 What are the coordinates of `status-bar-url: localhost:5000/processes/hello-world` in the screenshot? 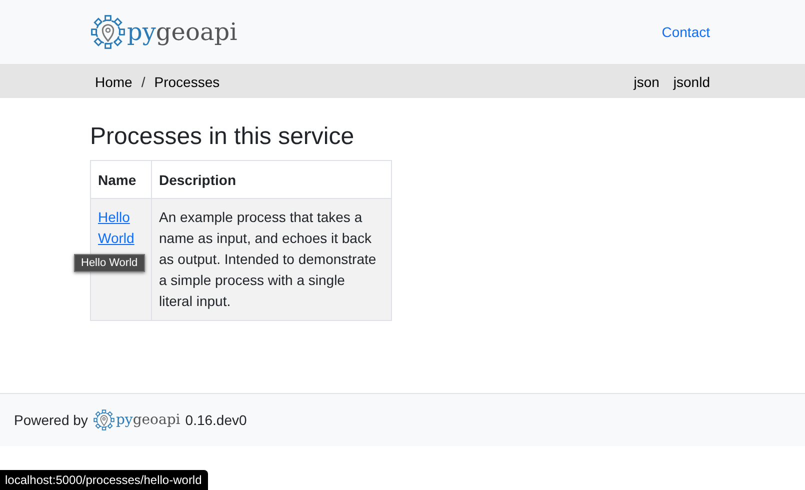 It's located at (104, 480).